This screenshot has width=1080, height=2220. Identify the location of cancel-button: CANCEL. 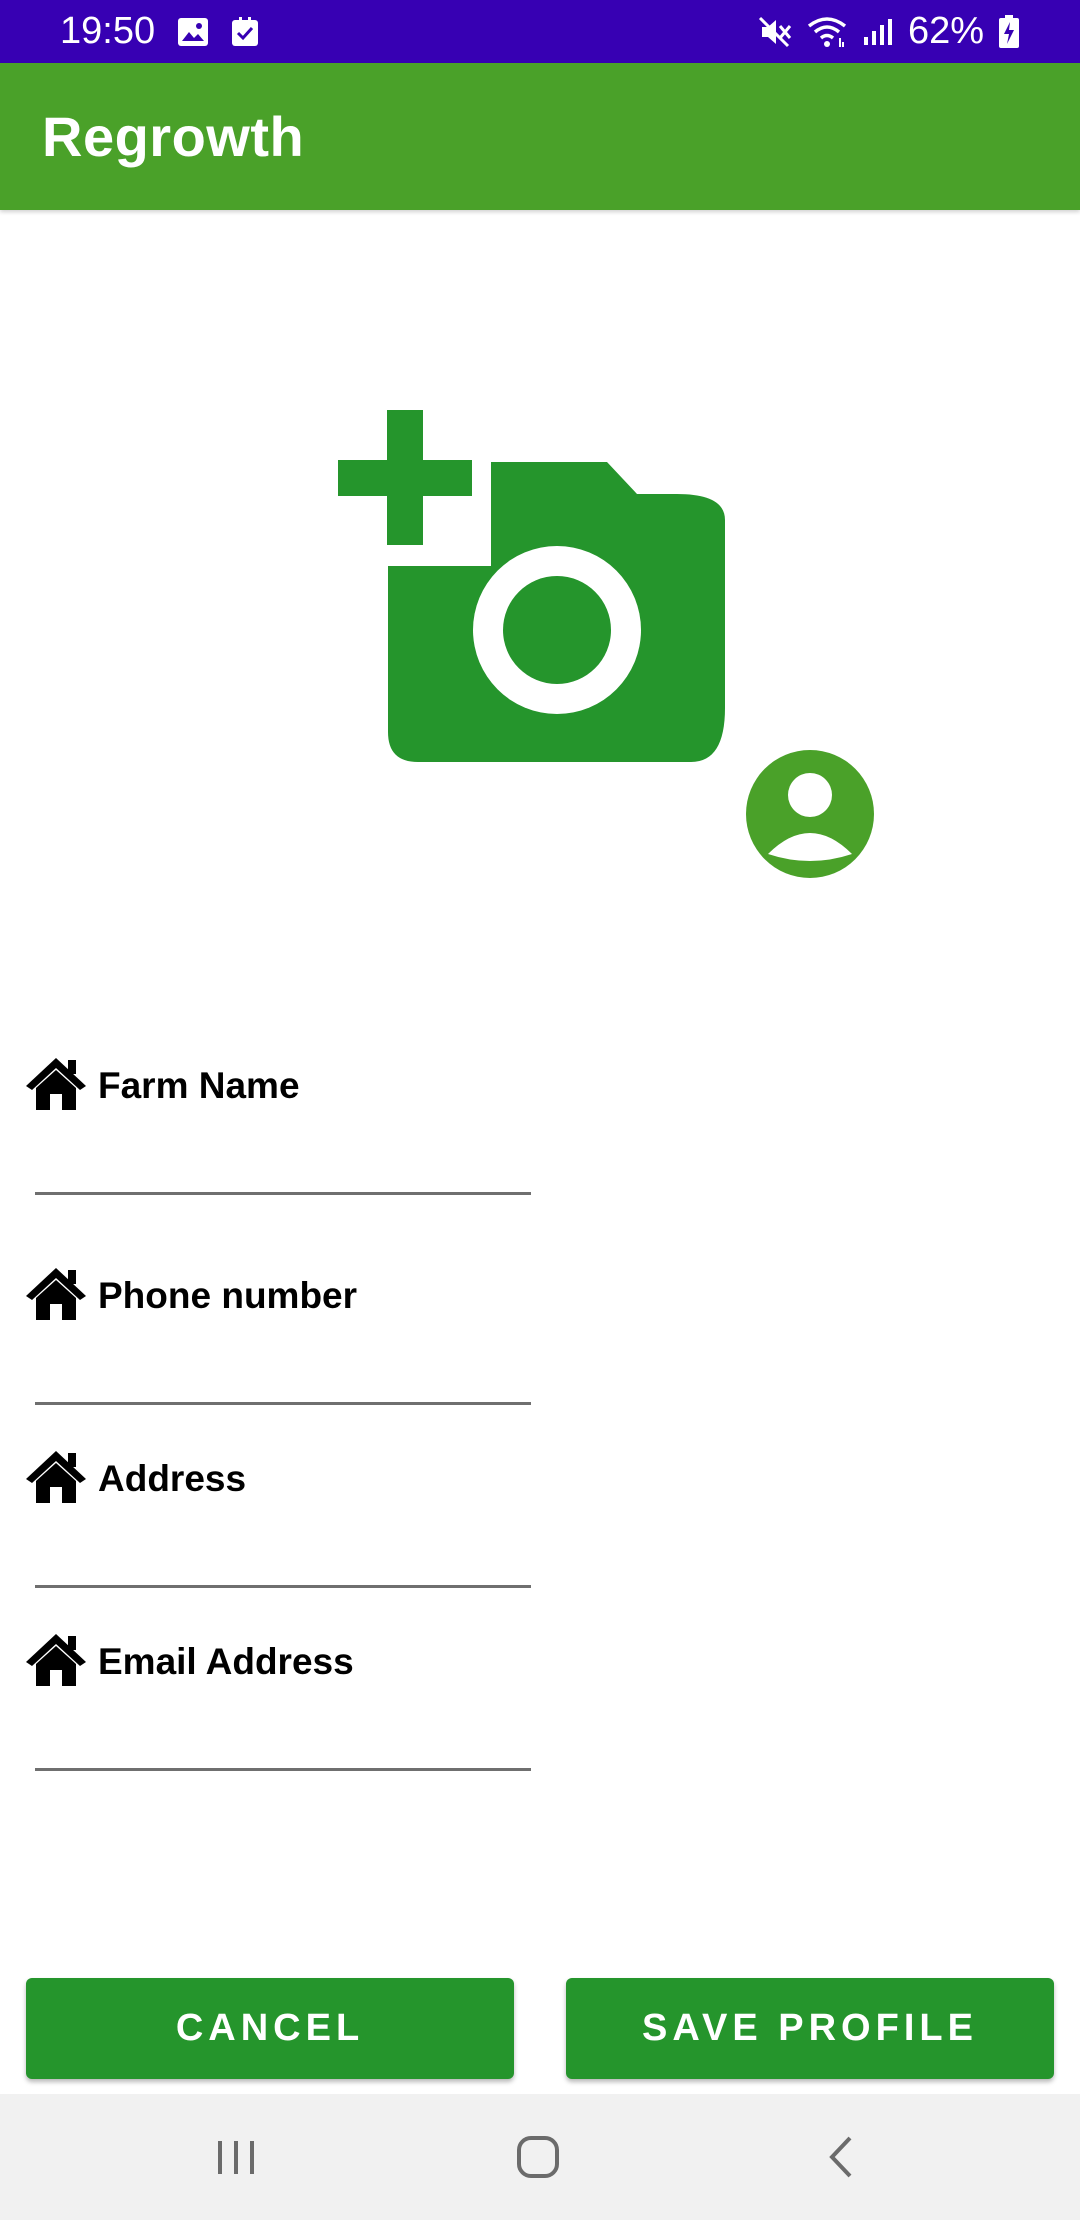
(270, 2028).